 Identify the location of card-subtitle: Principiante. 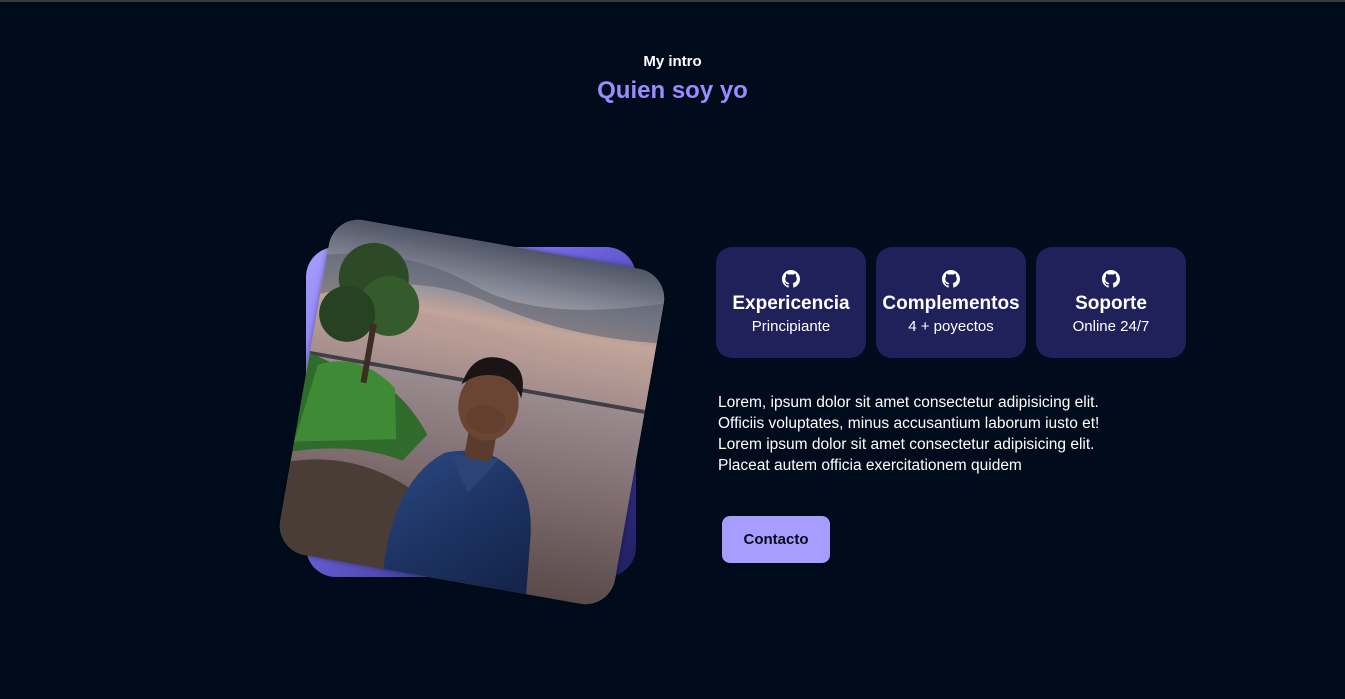
(791, 326).